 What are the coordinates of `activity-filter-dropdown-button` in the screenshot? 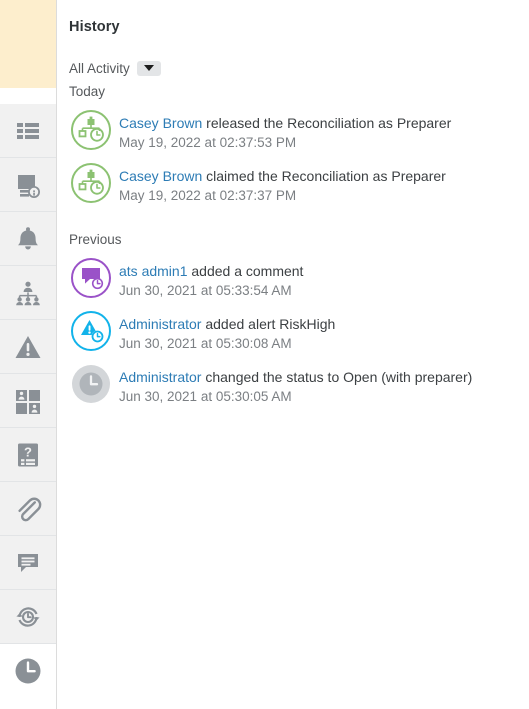 It's located at (148, 68).